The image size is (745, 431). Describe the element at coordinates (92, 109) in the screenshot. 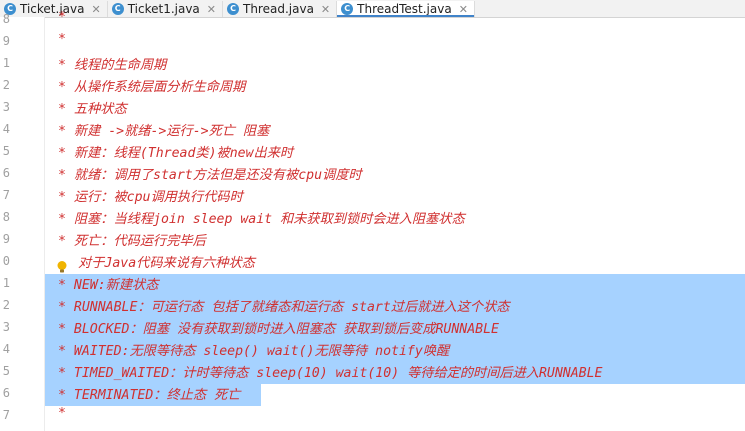

I see `code-line: * 五种状态` at that location.